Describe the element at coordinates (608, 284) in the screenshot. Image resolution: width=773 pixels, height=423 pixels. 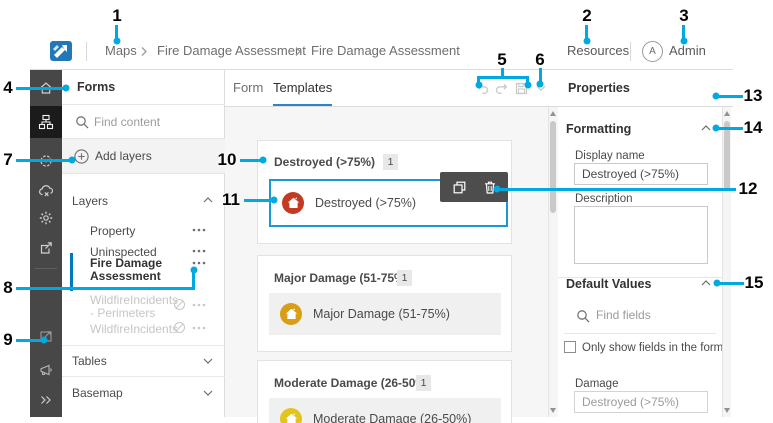
I see `default-values-section-header: Default Values` at that location.